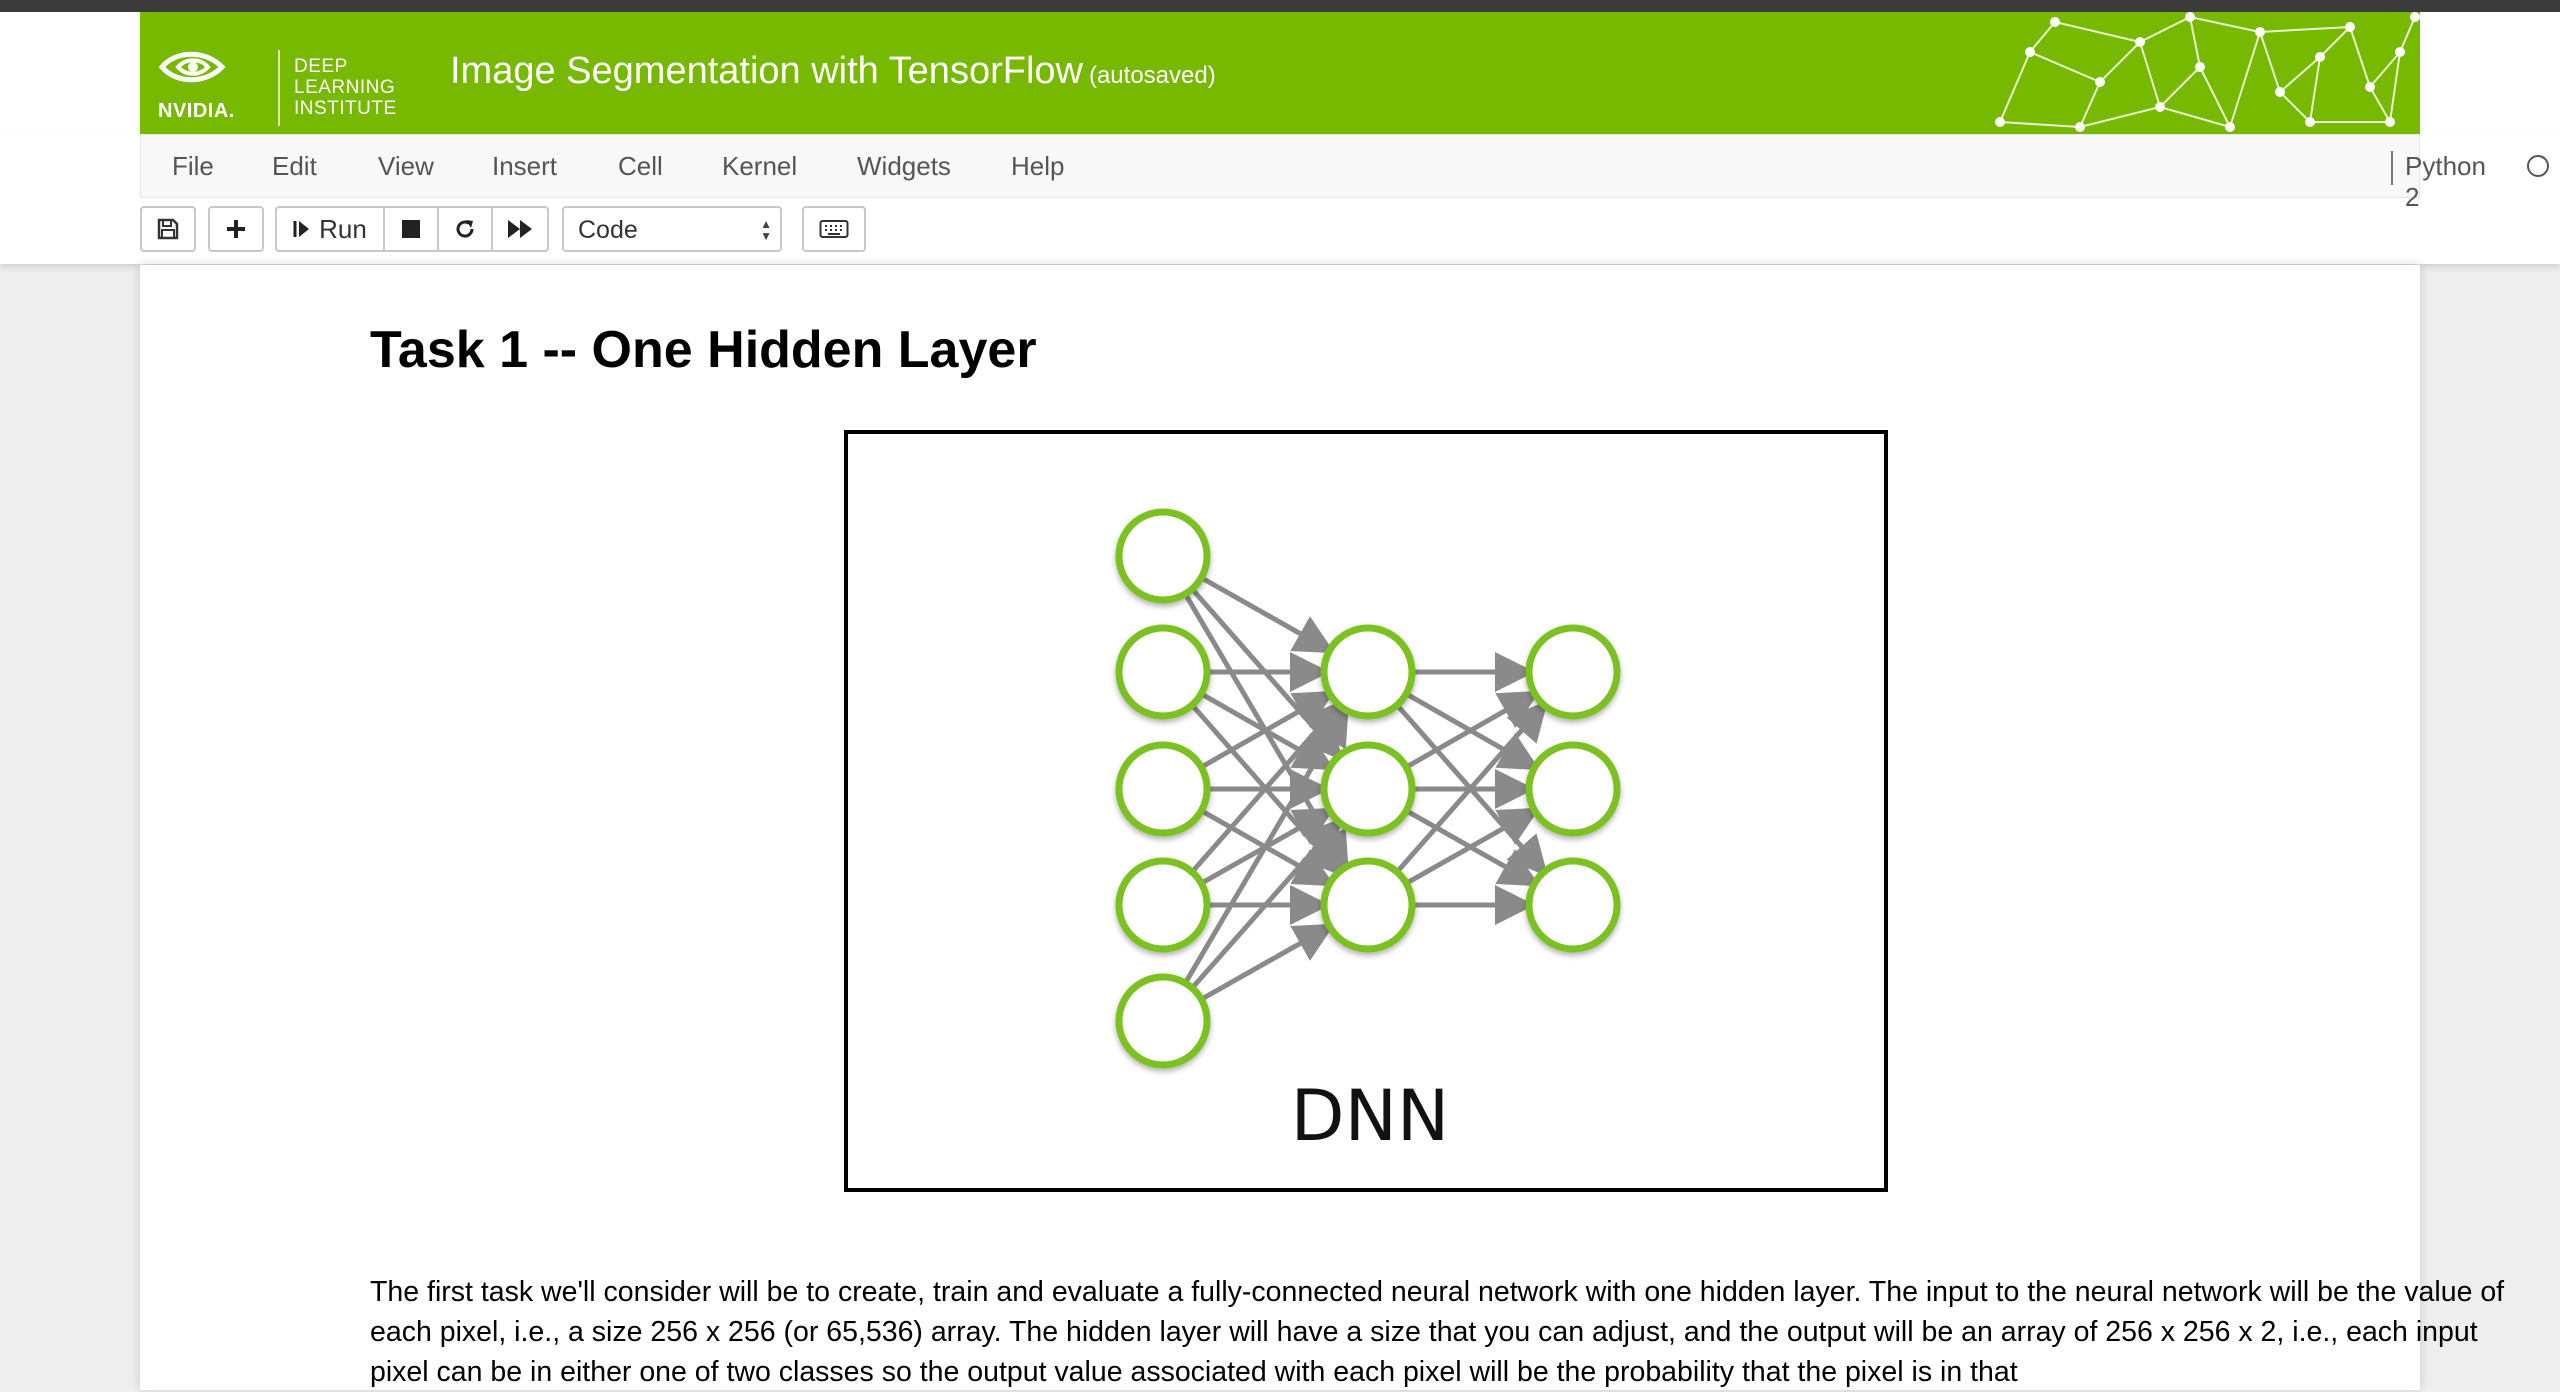 This screenshot has width=2560, height=1392. Describe the element at coordinates (2392, 168) in the screenshot. I see `kernel-separator` at that location.